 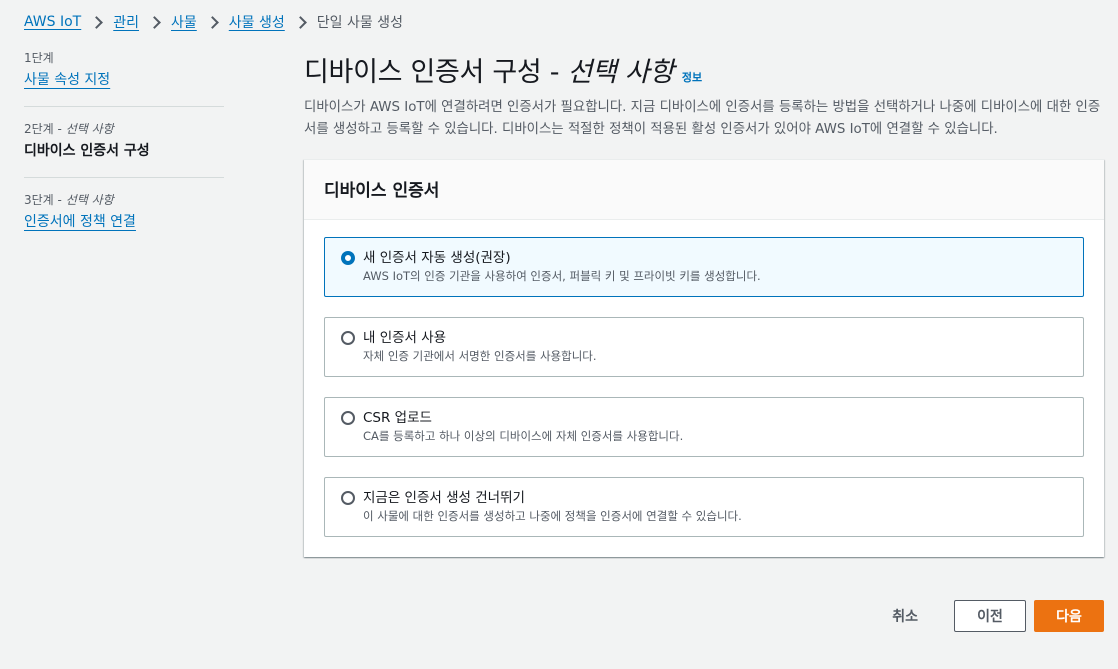 I want to click on breadcrumb-current: 단일 사물 생성, so click(x=359, y=23).